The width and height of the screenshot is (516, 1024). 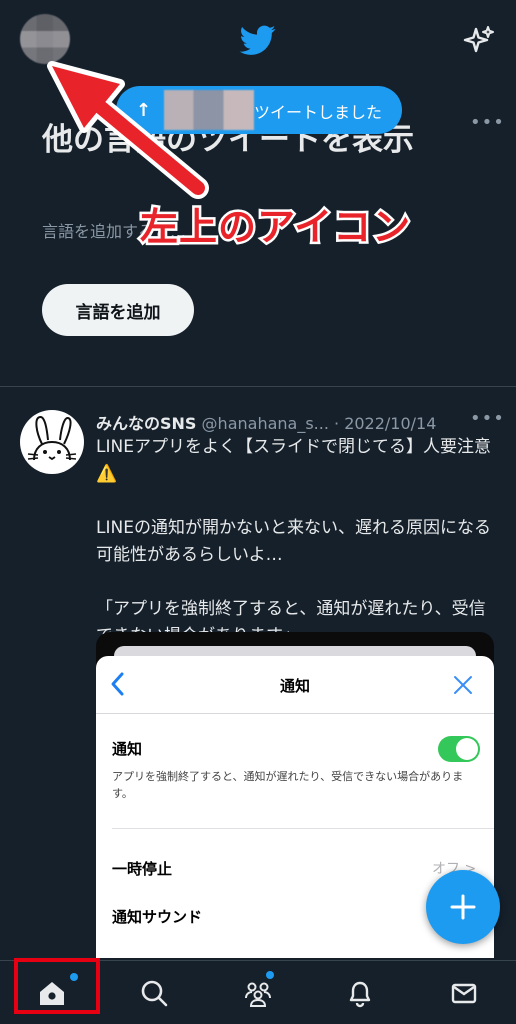 What do you see at coordinates (318, 112) in the screenshot?
I see `new-tweets-label: ツイートしました` at bounding box center [318, 112].